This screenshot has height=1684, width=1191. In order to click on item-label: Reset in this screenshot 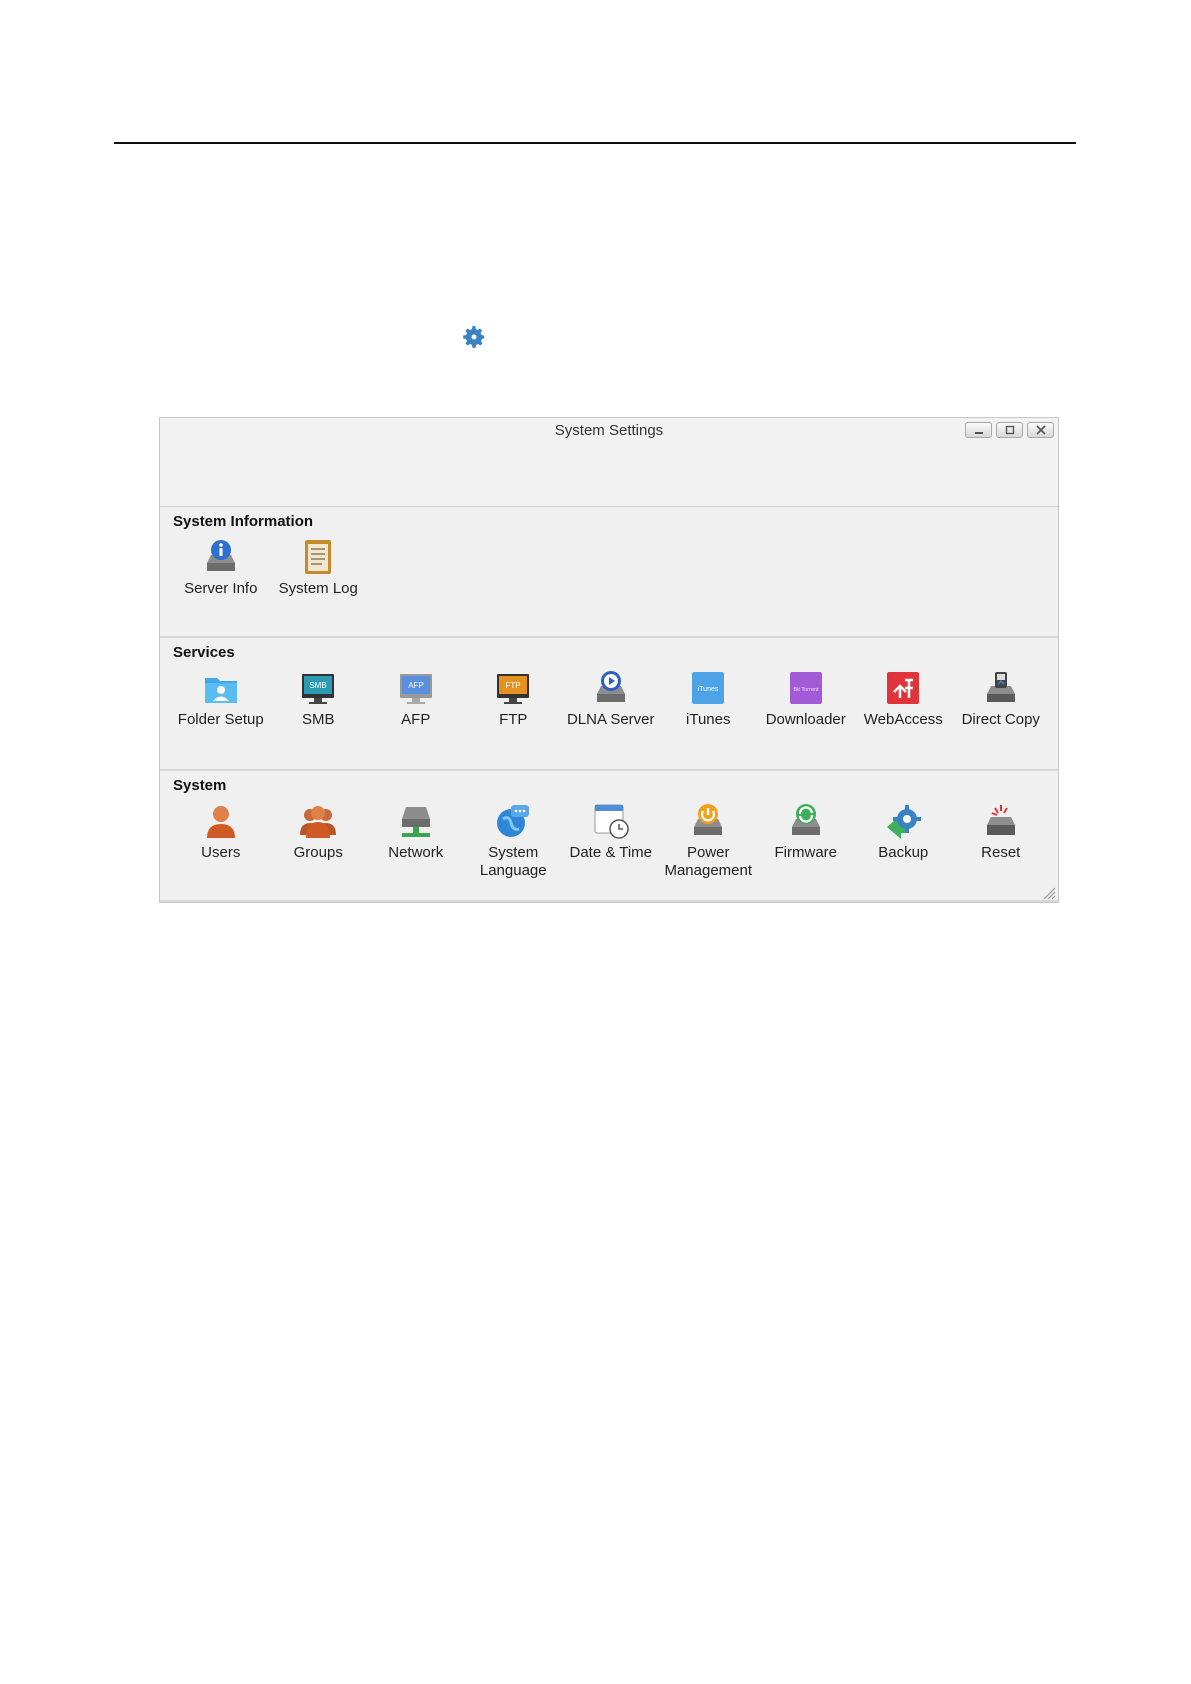, I will do `click(1001, 852)`.